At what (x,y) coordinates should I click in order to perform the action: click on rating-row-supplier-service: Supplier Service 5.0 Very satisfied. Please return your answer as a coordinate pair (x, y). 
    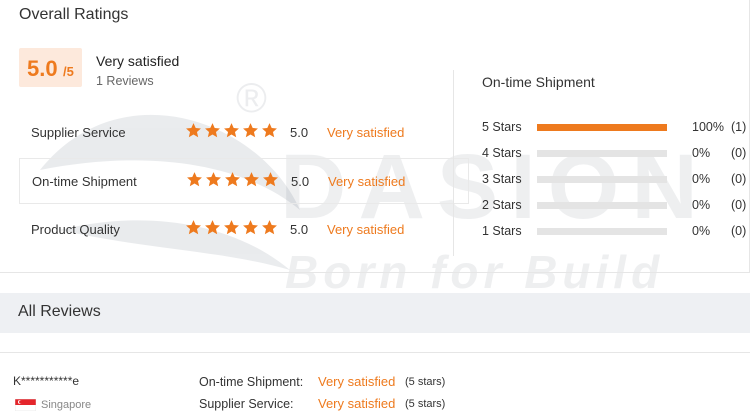
    Looking at the image, I should click on (244, 133).